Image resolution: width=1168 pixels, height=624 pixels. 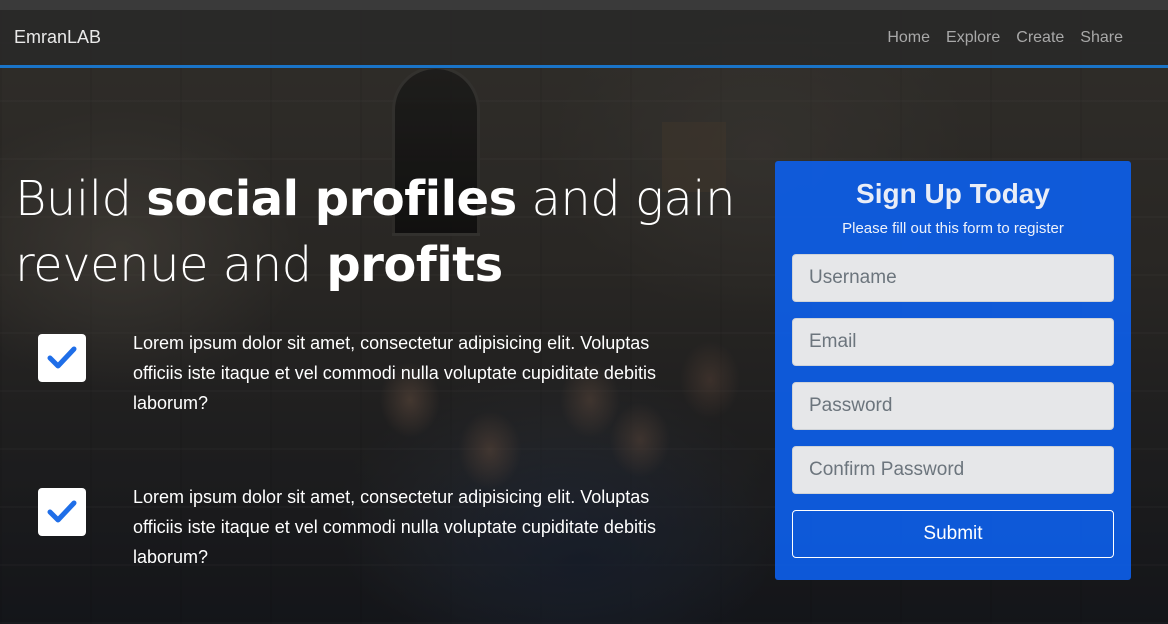 I want to click on nav-links: Home Explore Create Share, so click(x=1005, y=38).